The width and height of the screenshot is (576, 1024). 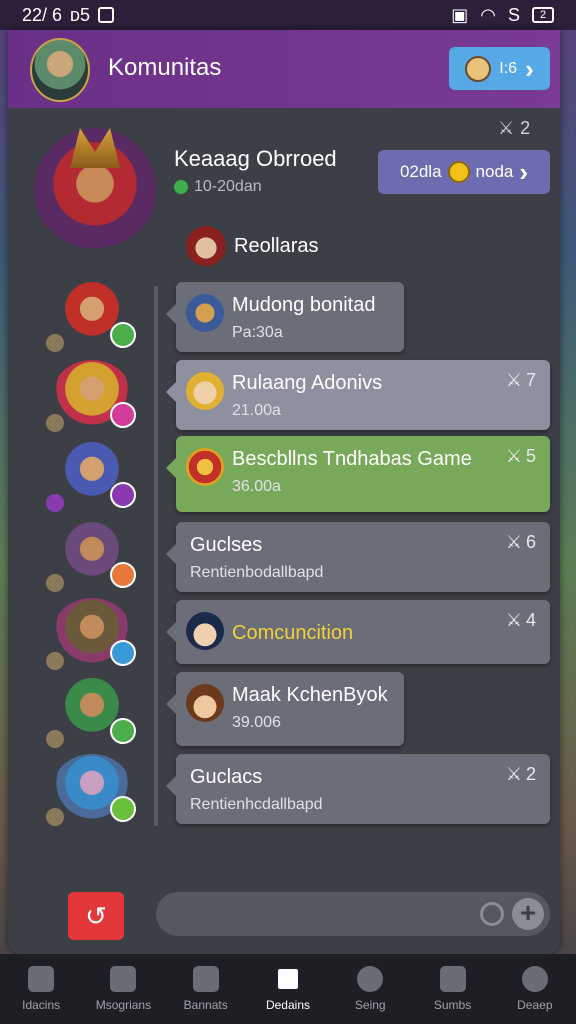 I want to click on face-icon, so click(x=478, y=68).